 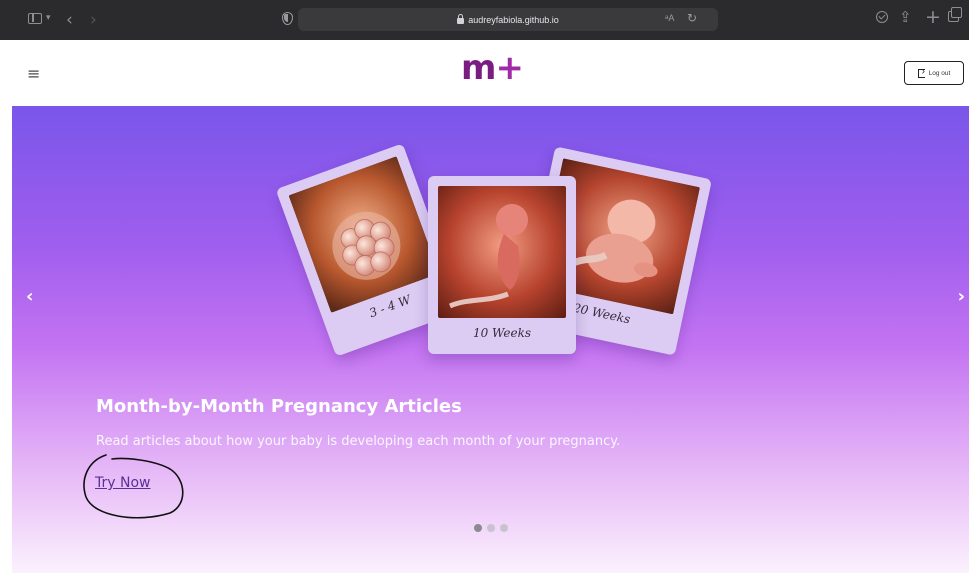 What do you see at coordinates (502, 333) in the screenshot?
I see `card-caption: 10 Weeks` at bounding box center [502, 333].